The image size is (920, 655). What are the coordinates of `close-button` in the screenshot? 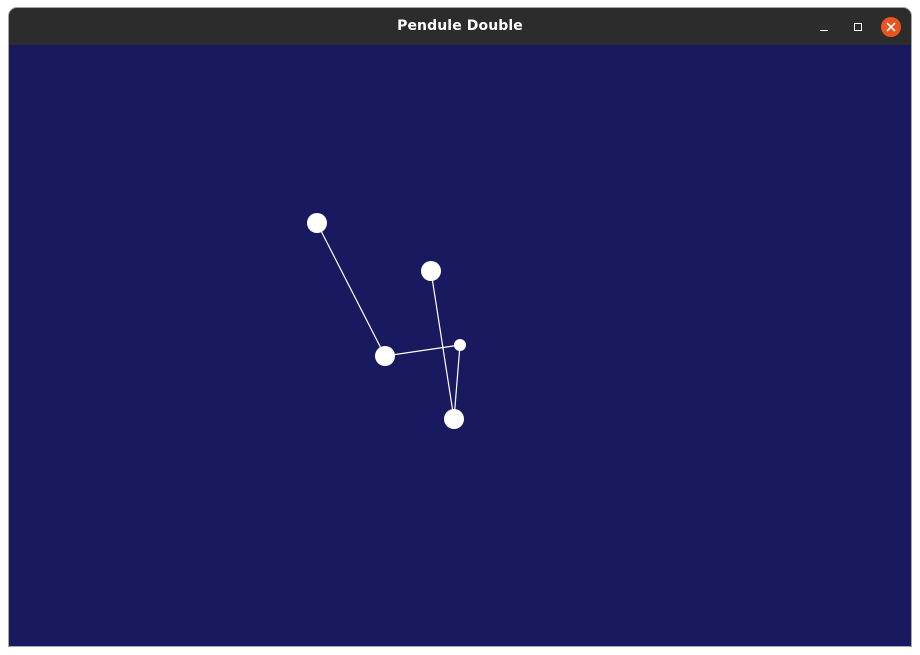 It's located at (891, 27).